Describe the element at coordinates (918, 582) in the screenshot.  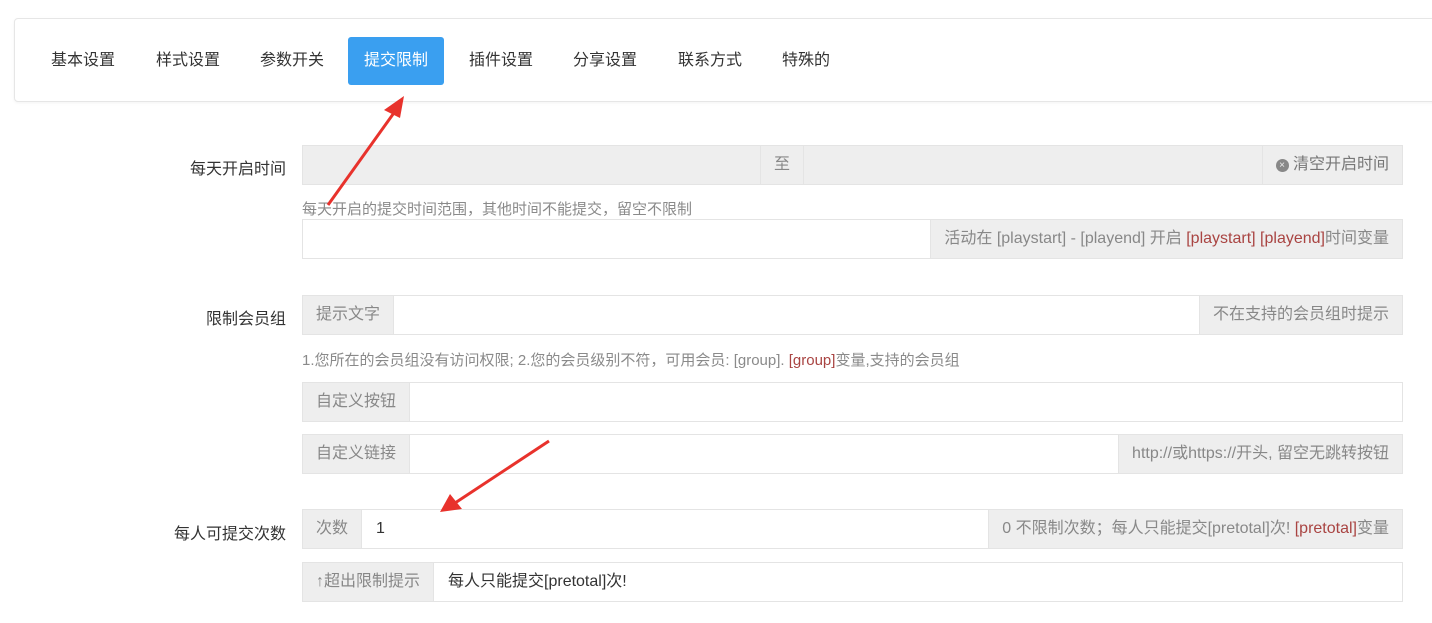
I see `exceed-message-input` at that location.